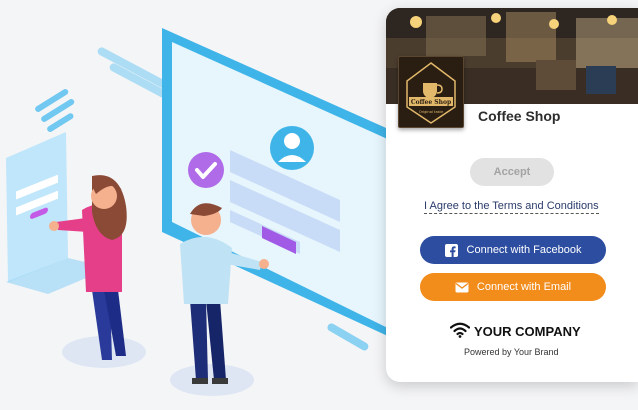 The height and width of the screenshot is (410, 638). What do you see at coordinates (511, 352) in the screenshot?
I see `powered-by-text: Powered by Your Brand` at bounding box center [511, 352].